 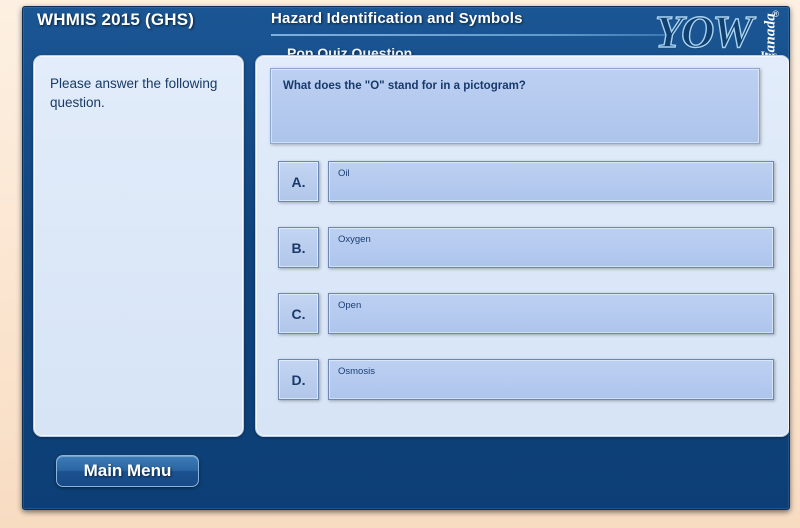 I want to click on answer-letter-a: A., so click(x=298, y=181).